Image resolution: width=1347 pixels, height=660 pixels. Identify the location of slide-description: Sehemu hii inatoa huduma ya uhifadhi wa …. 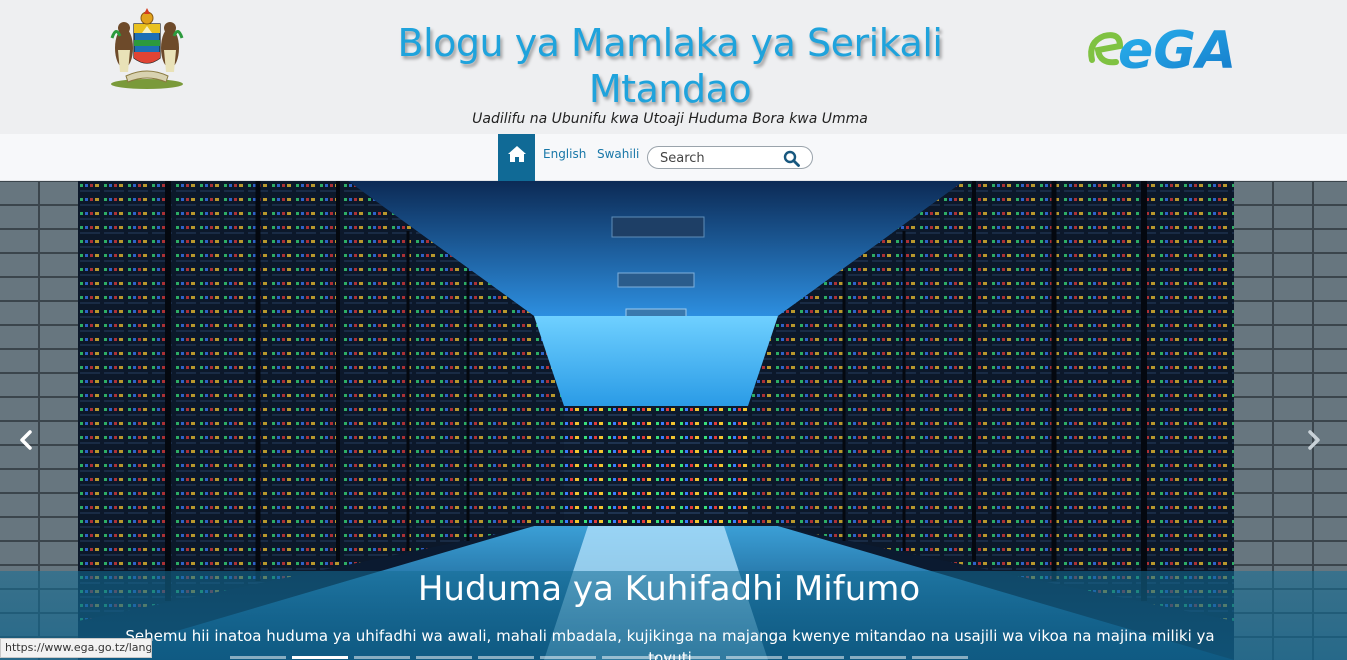
(670, 643).